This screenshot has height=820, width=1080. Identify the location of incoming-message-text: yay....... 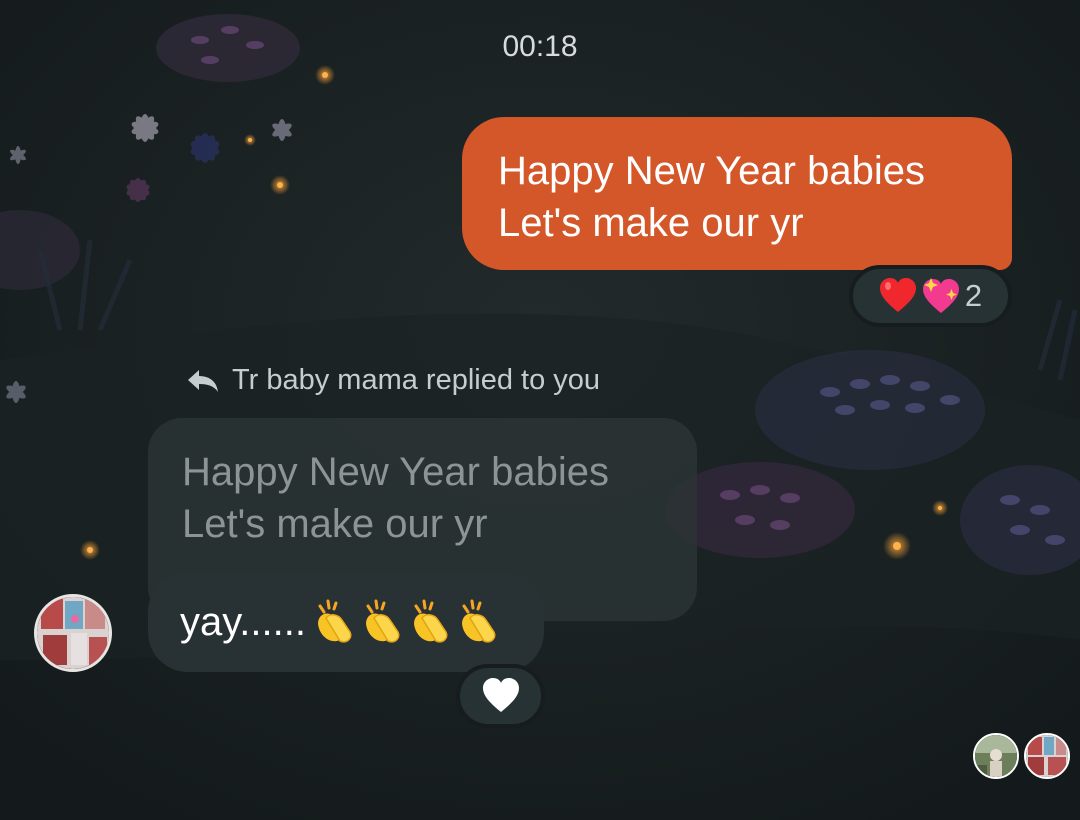
(243, 621).